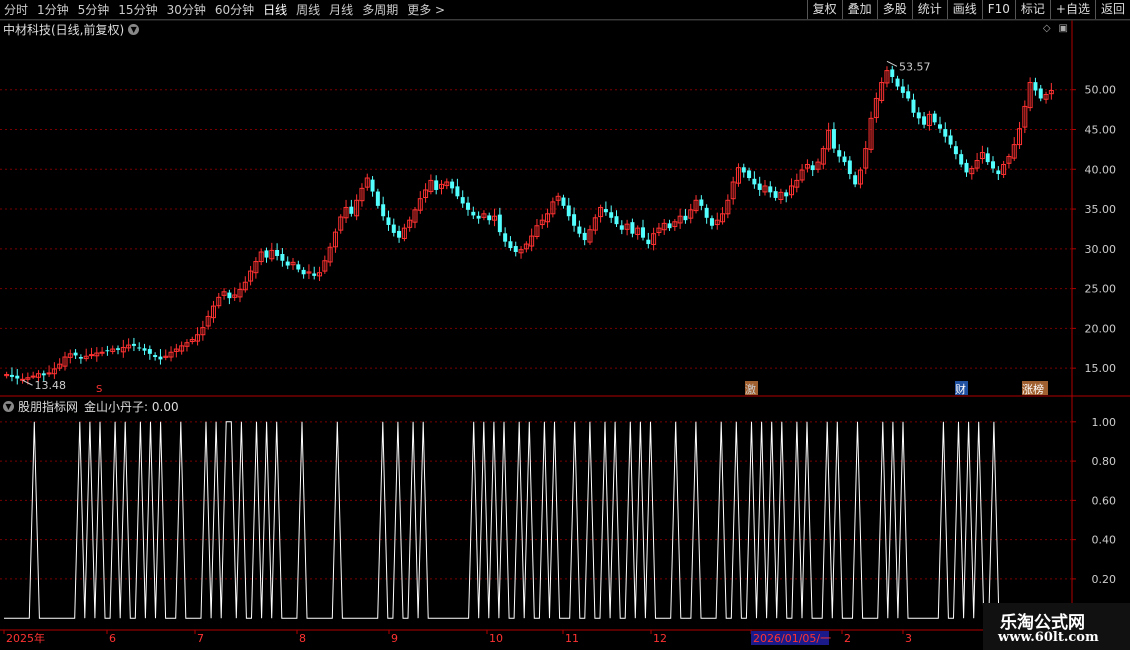 The image size is (1130, 650). Describe the element at coordinates (1104, 500) in the screenshot. I see `indicator-tick-label: 0.60` at that location.